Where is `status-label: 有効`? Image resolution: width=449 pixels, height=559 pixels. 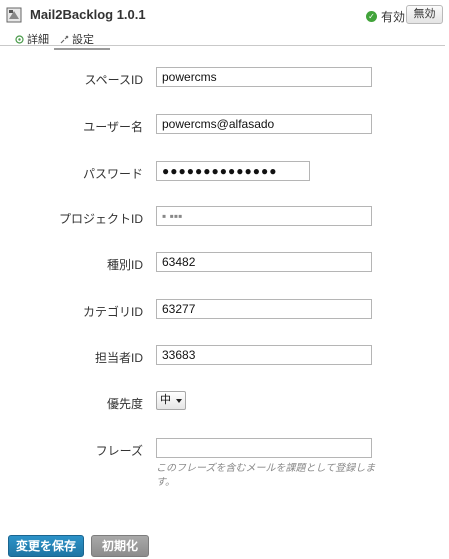
status-label: 有効 is located at coordinates (393, 17).